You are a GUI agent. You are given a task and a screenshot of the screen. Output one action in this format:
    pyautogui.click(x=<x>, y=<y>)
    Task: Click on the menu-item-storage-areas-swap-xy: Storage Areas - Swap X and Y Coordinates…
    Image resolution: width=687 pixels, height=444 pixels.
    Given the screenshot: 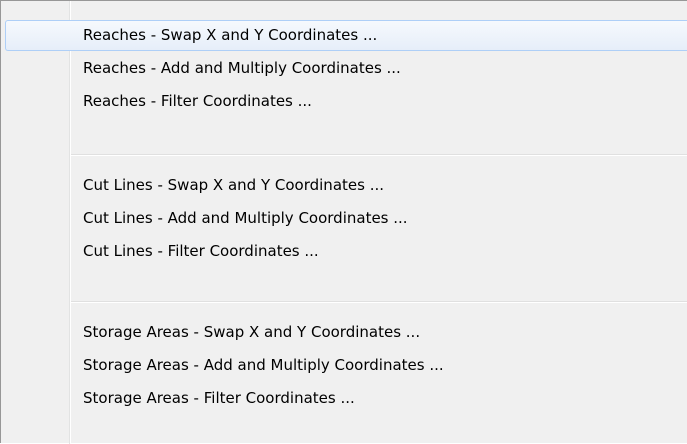 What is the action you would take?
    pyautogui.click(x=346, y=332)
    